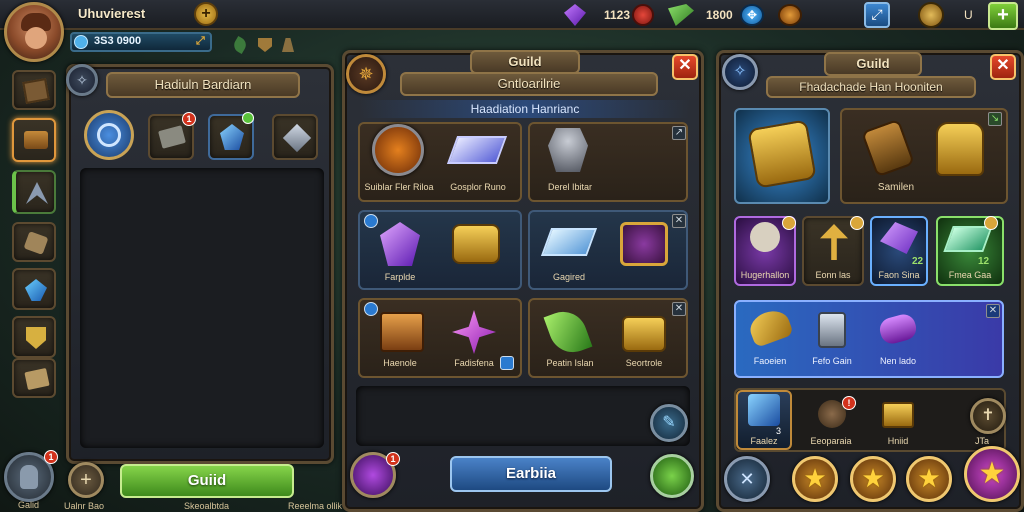  I want to click on sidebar-item-scroll, so click(34, 242).